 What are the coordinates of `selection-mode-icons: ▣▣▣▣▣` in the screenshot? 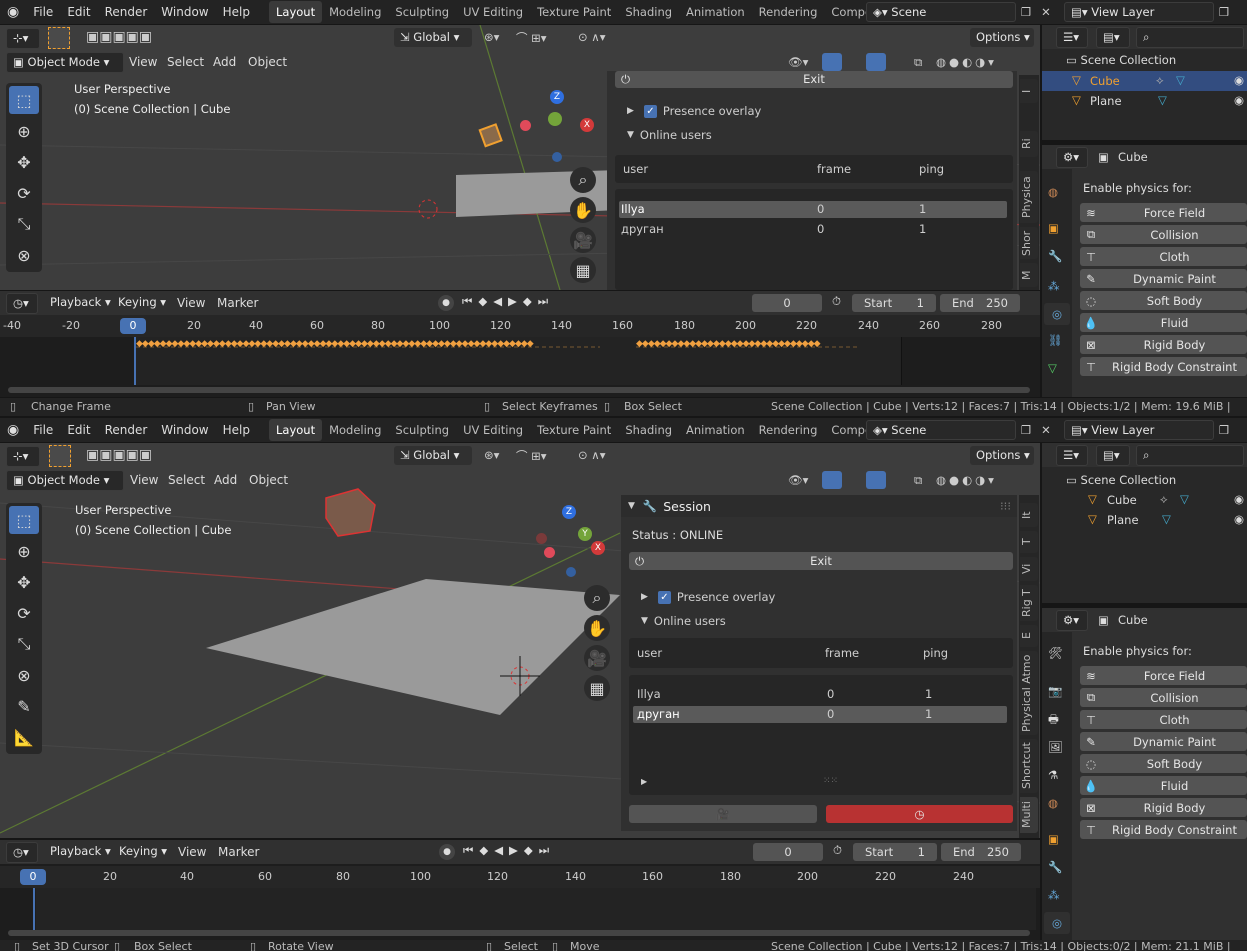 It's located at (119, 455).